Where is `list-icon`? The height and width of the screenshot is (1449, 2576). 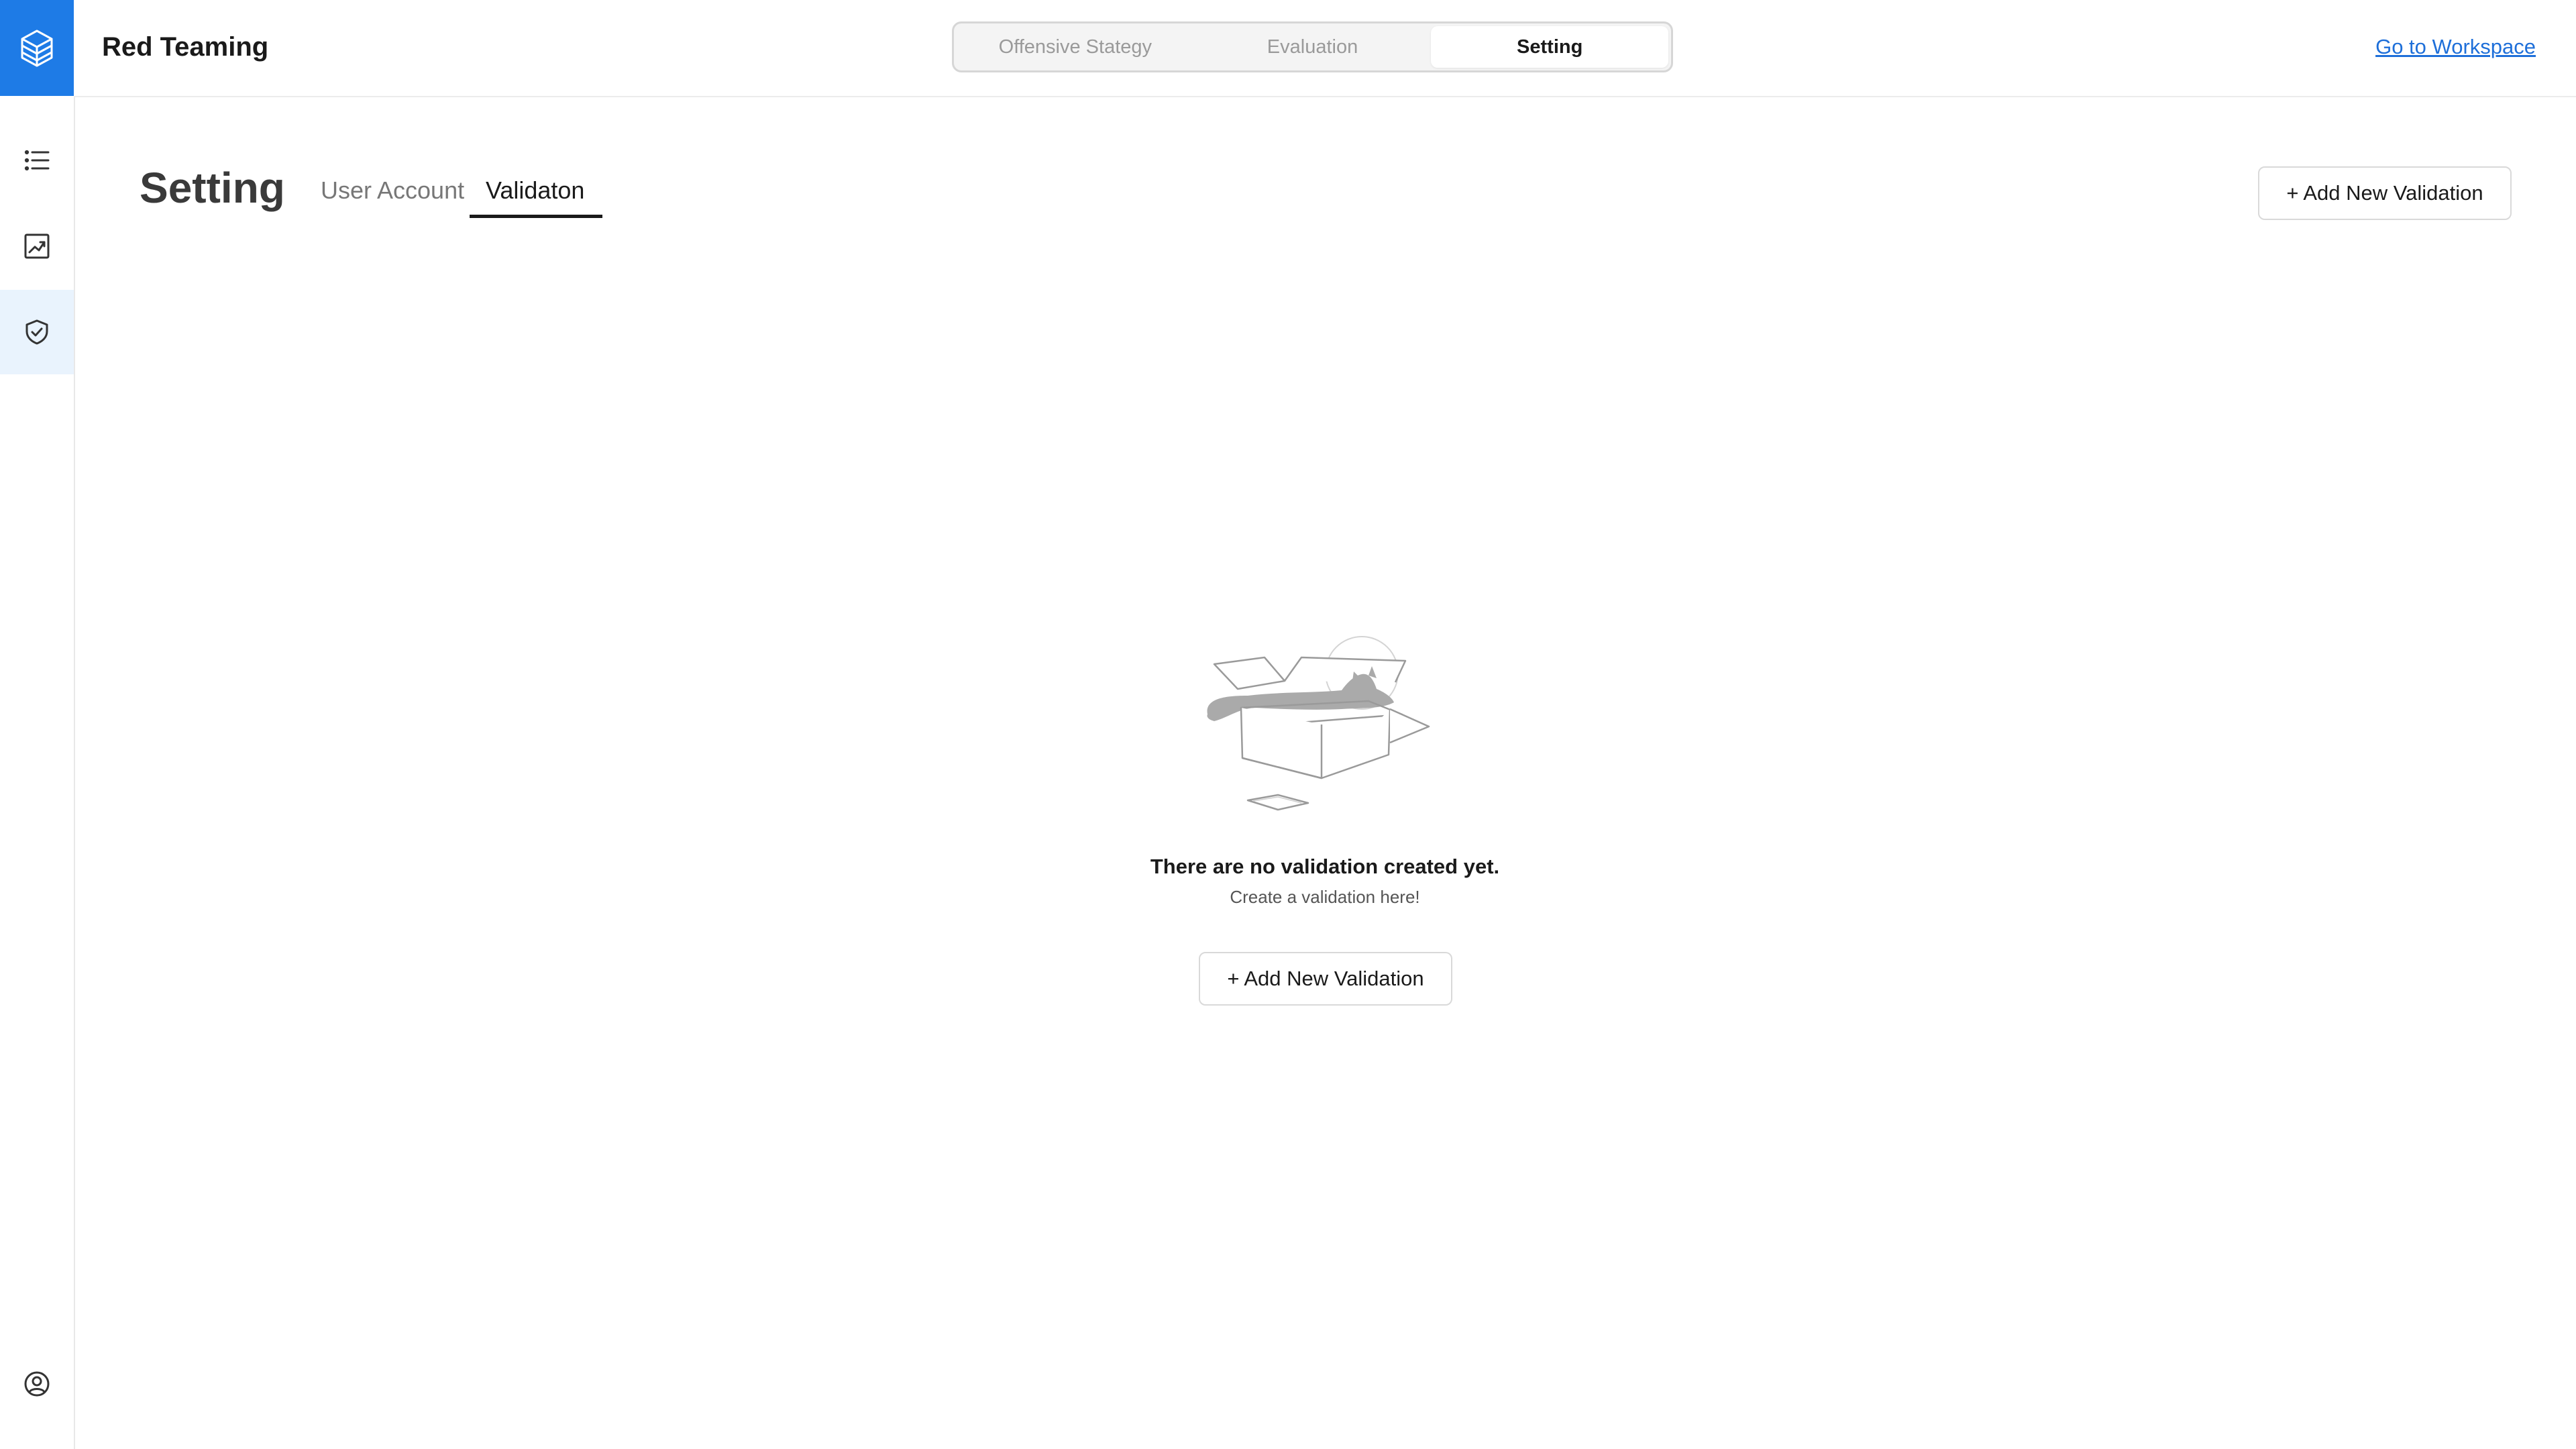 list-icon is located at coordinates (37, 160).